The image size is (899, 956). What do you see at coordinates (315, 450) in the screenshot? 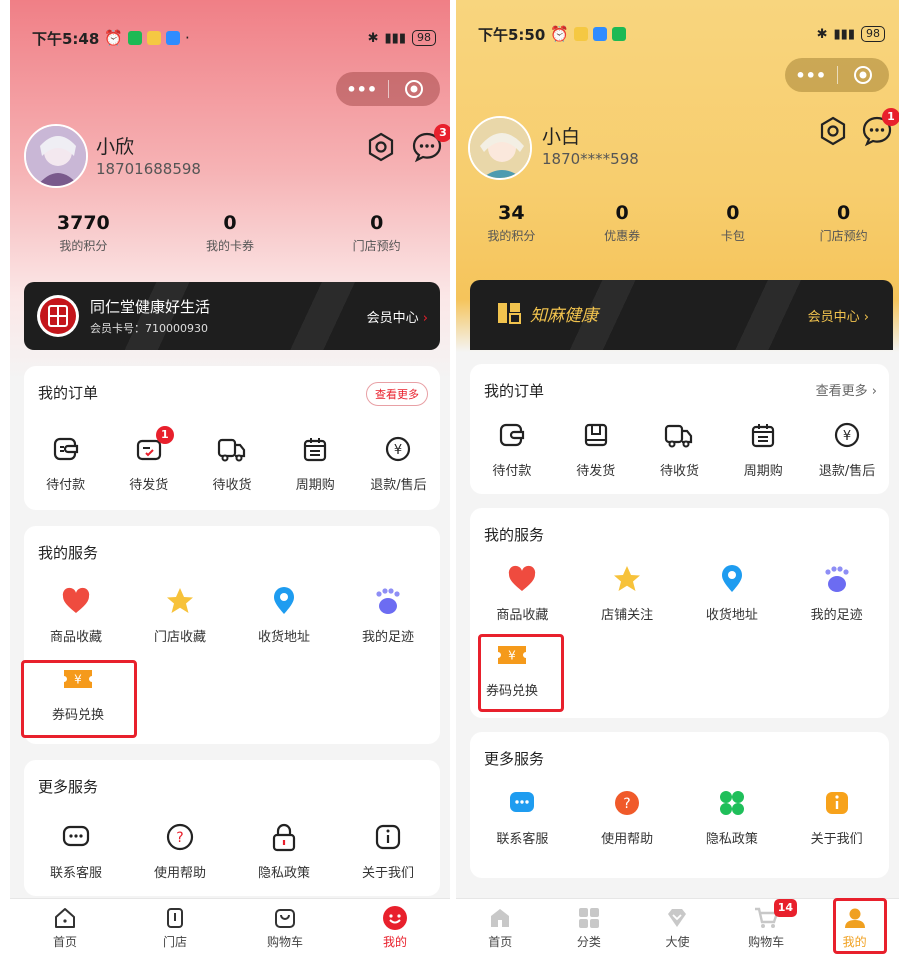
I see `calendar-icon` at bounding box center [315, 450].